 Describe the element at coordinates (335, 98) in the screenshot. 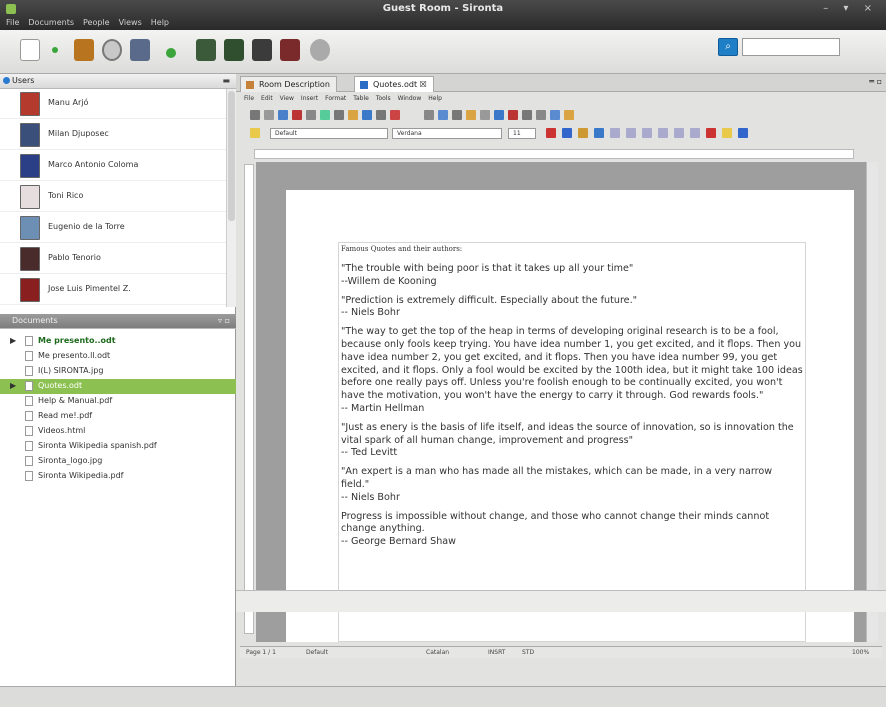

I see `editor-menu-item: Format` at that location.